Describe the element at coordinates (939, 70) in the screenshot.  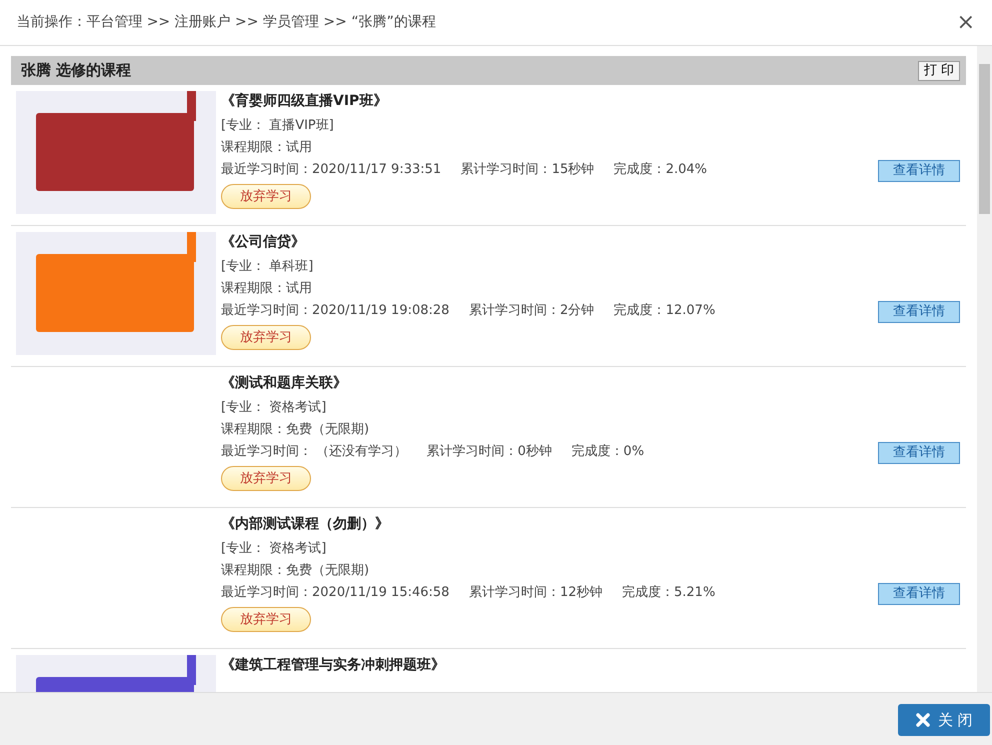
I see `print-button: 打 印` at that location.